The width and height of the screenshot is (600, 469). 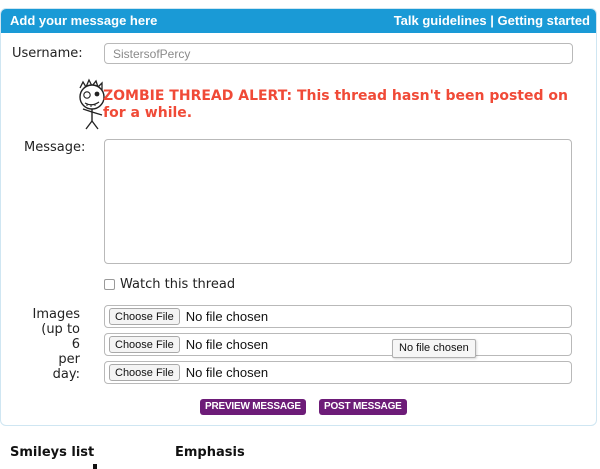 I want to click on images-label: Images (up to 6 per day:, so click(x=55, y=344).